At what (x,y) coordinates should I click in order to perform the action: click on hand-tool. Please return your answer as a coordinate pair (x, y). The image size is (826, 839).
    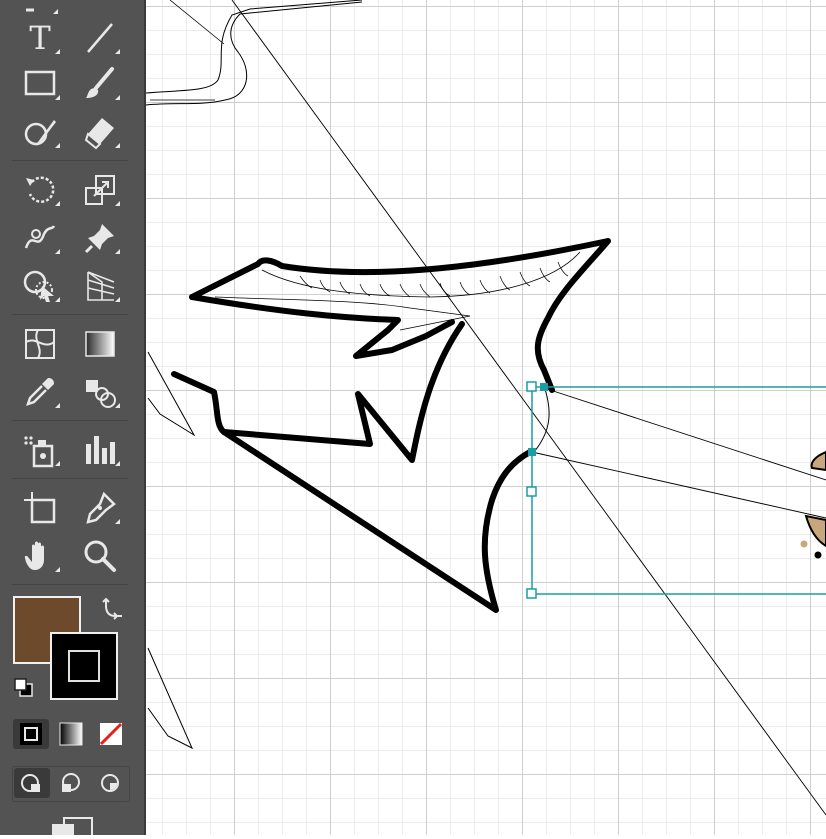
    Looking at the image, I should click on (40, 556).